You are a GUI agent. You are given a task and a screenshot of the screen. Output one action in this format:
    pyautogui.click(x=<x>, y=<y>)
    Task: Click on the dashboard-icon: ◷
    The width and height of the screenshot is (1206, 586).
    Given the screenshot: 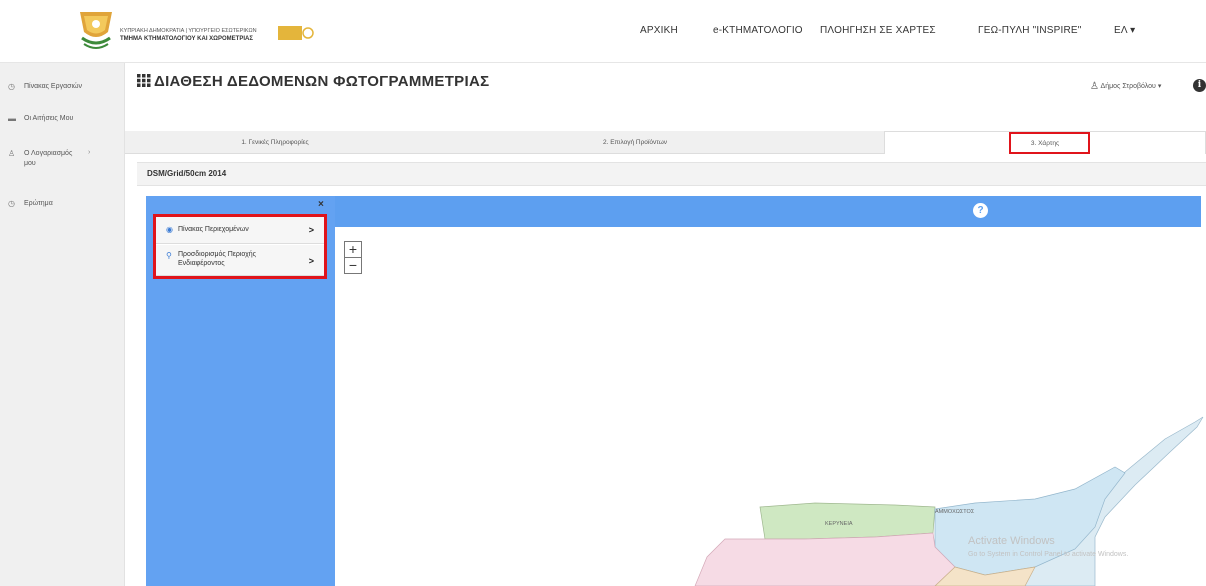 What is the action you would take?
    pyautogui.click(x=11, y=86)
    